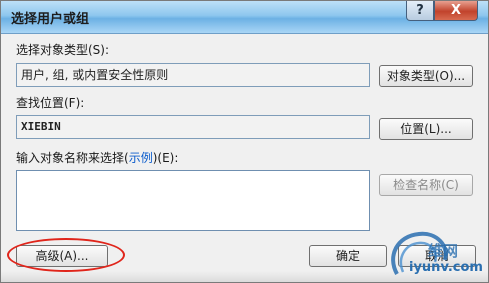 The width and height of the screenshot is (489, 283). Describe the element at coordinates (446, 267) in the screenshot. I see `watermark-text-bottom: iyunv.com` at that location.